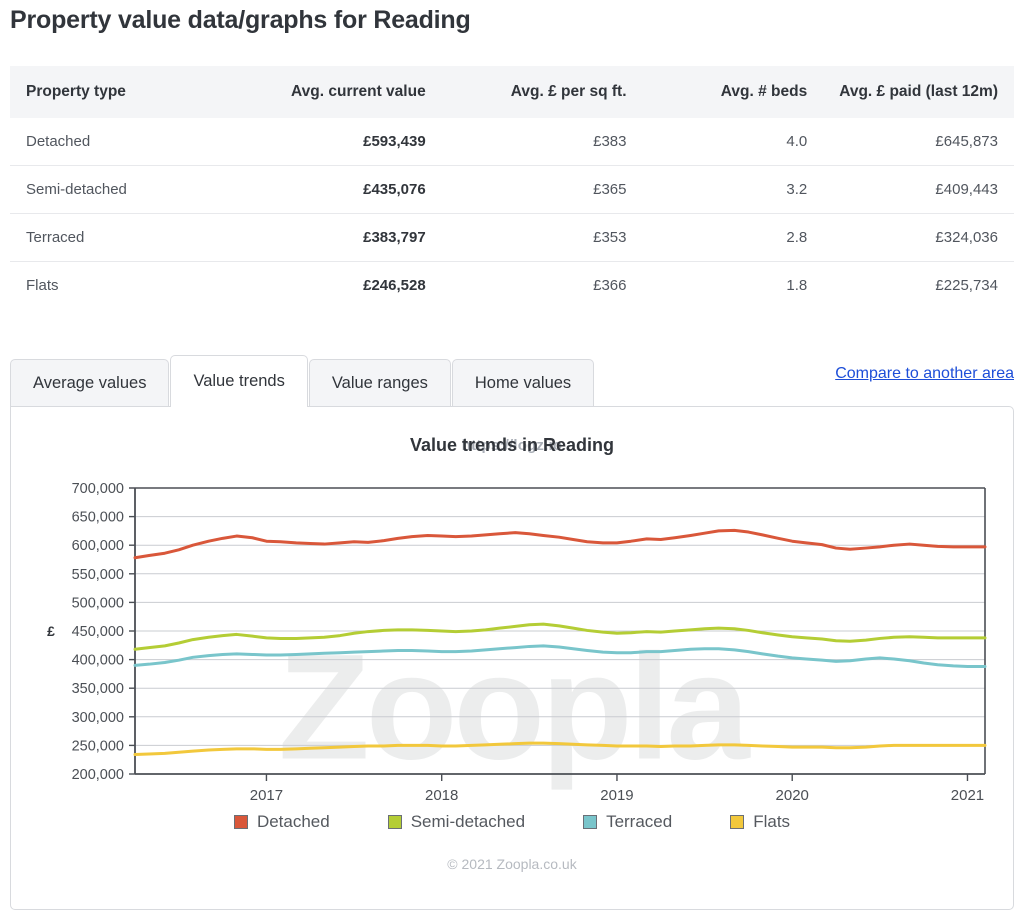 The height and width of the screenshot is (924, 1024). Describe the element at coordinates (98, 689) in the screenshot. I see `svg-text: 350,000` at that location.